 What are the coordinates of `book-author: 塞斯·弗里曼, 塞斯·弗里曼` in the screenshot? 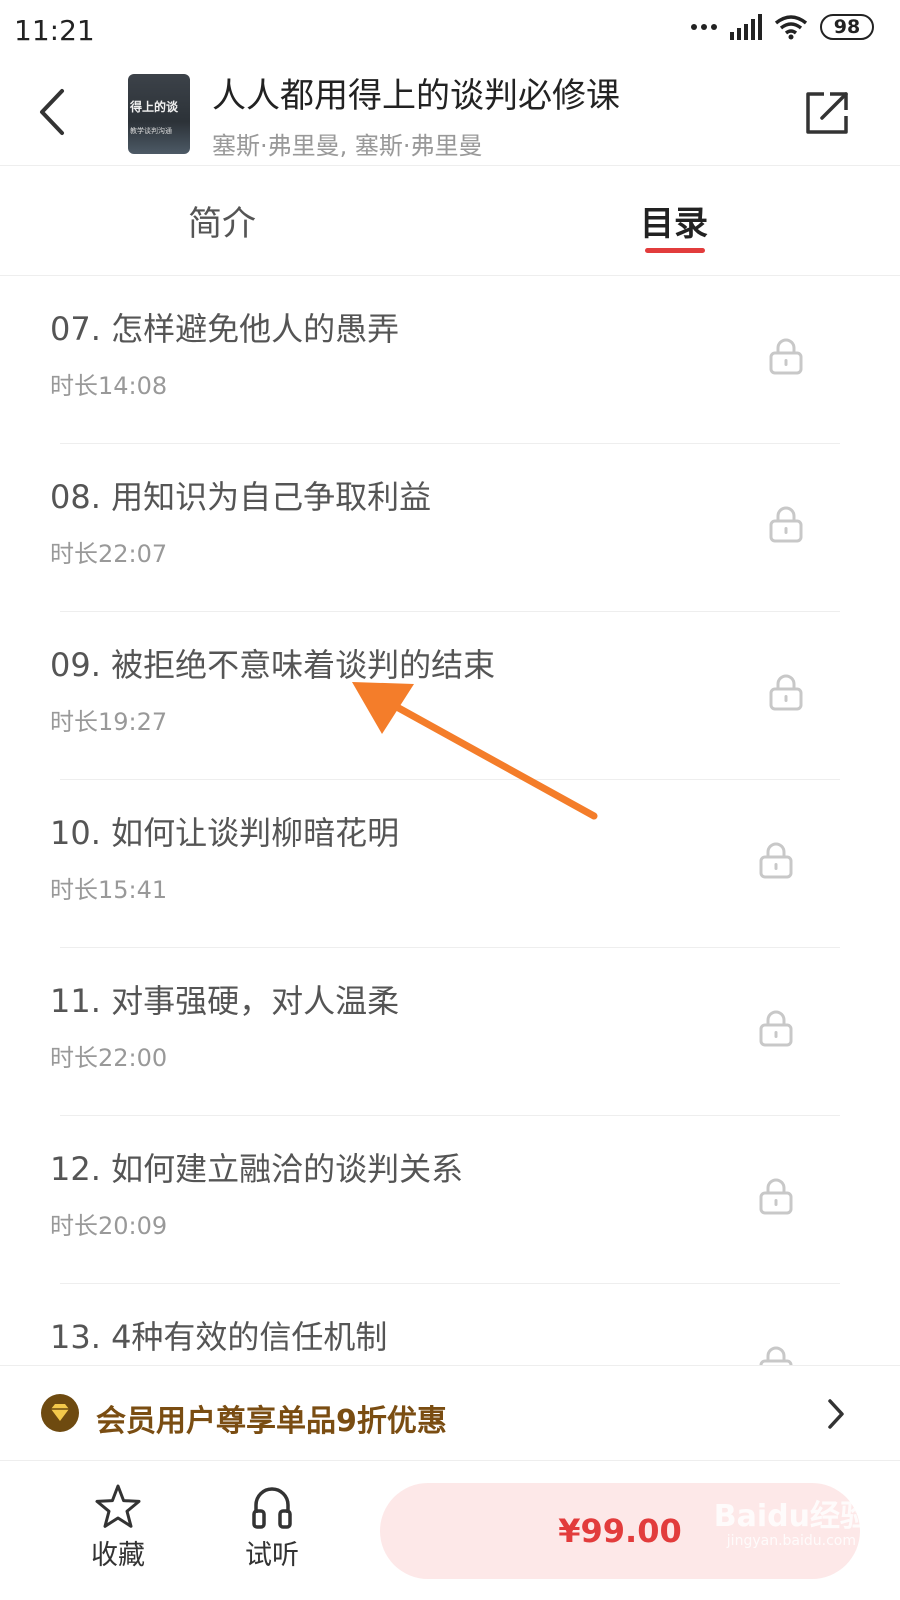 It's located at (347, 146).